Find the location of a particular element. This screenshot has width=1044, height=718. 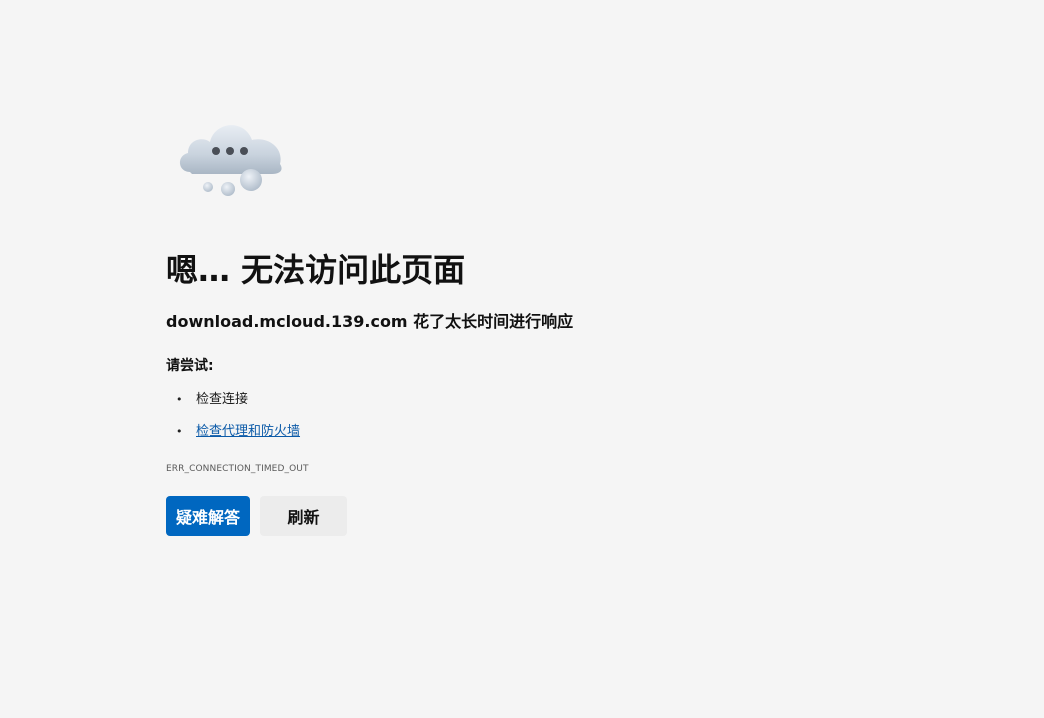

troubleshoot-button: 疑难解答 is located at coordinates (208, 516).